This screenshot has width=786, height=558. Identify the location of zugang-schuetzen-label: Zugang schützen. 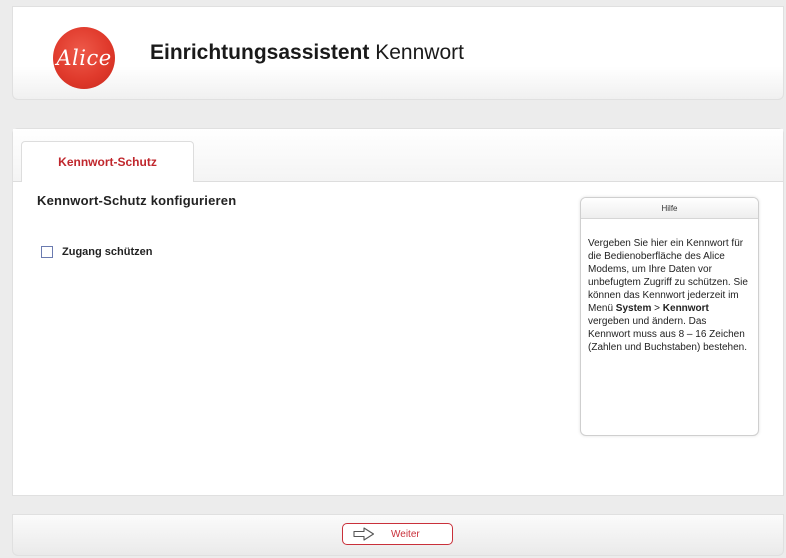
(107, 252).